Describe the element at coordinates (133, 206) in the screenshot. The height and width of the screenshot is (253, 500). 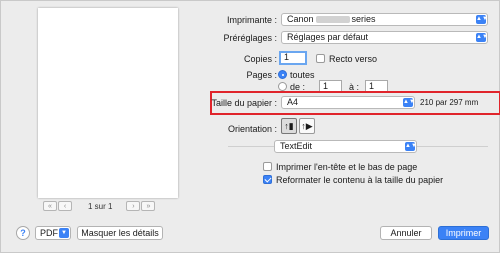
I see `next-page-button: ›` at that location.